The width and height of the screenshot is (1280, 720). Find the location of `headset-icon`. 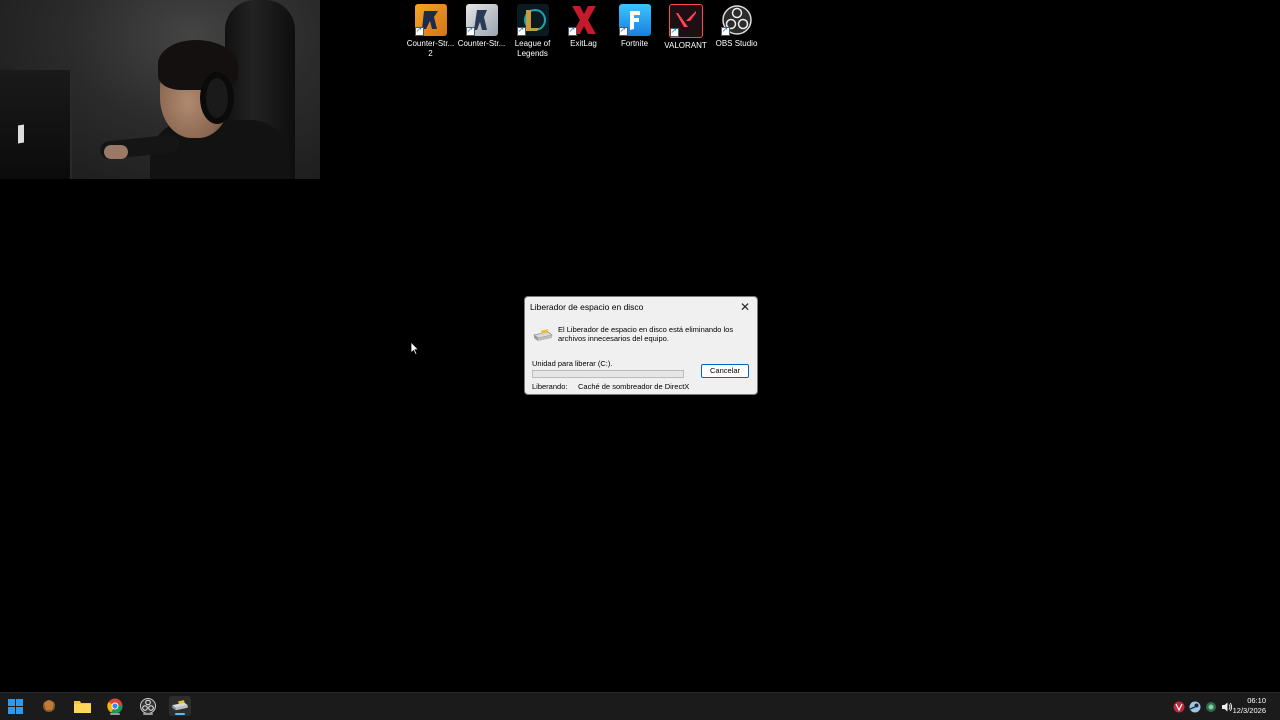

headset-icon is located at coordinates (217, 98).